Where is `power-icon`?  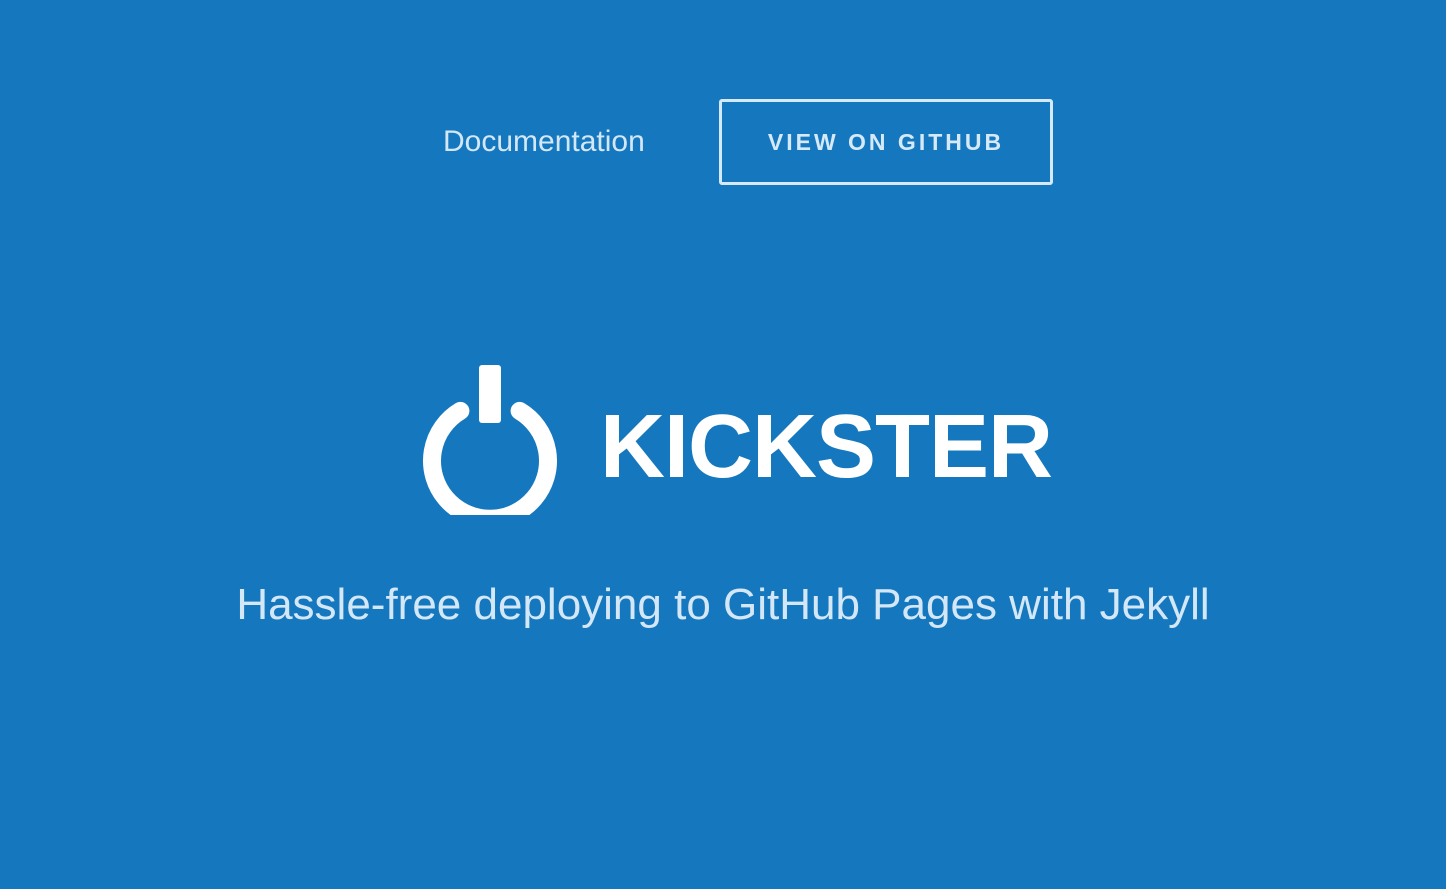
power-icon is located at coordinates (490, 440).